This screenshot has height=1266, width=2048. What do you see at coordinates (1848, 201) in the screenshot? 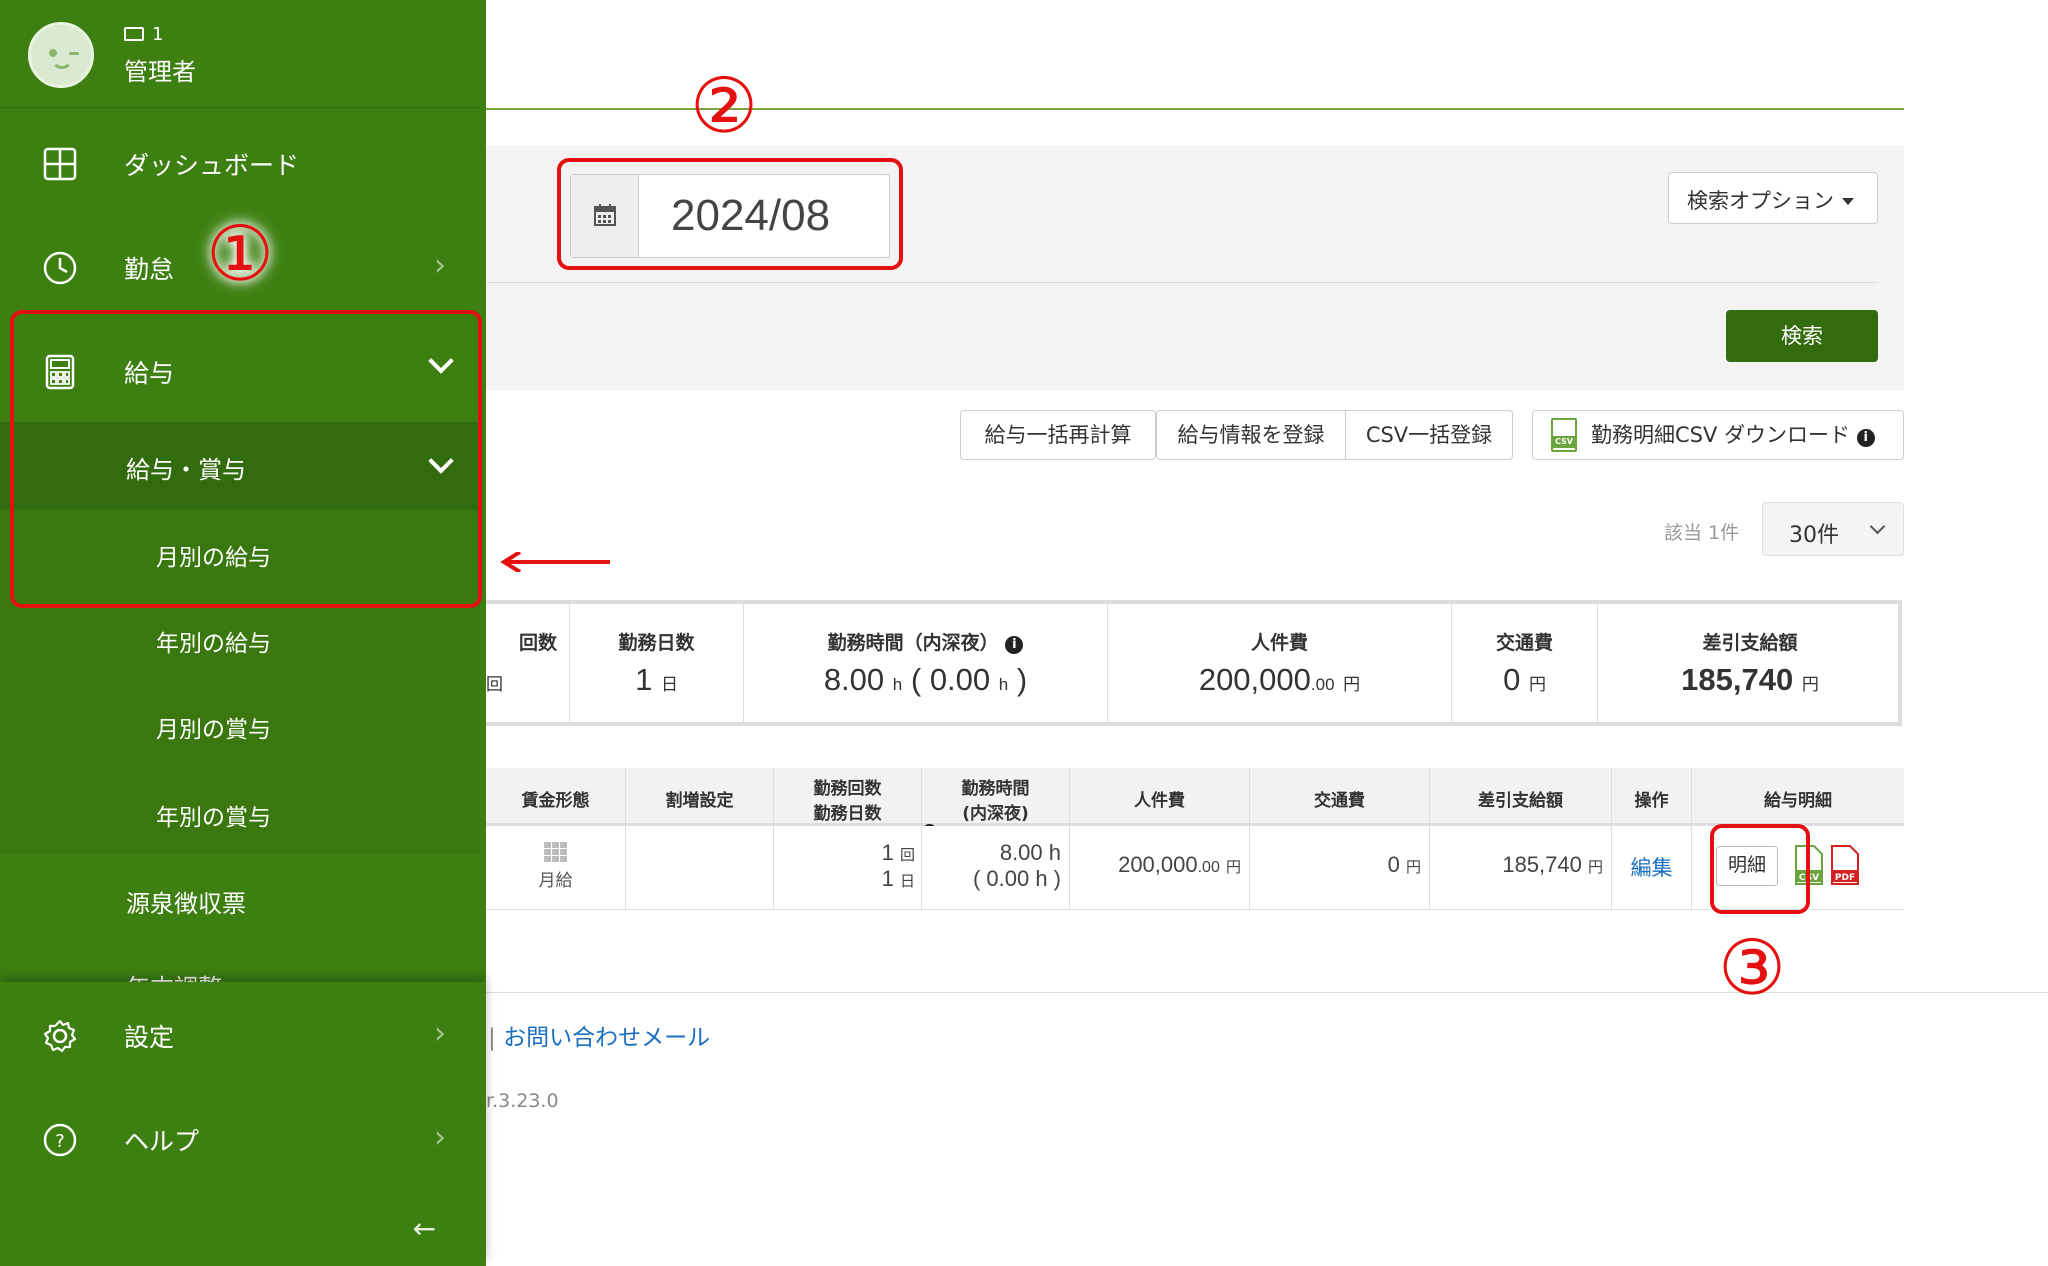
I see `caret-down-icon` at bounding box center [1848, 201].